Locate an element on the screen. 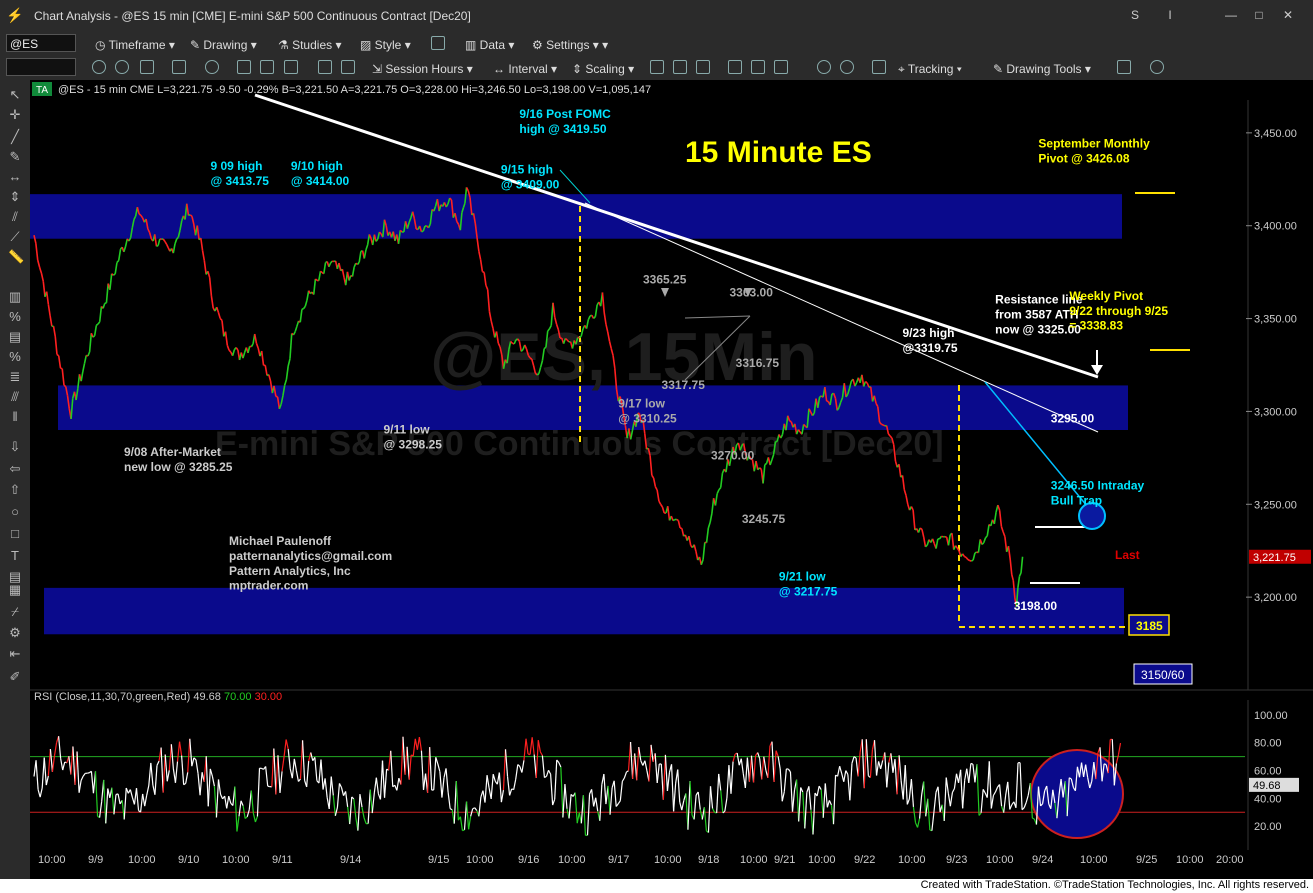  chart-annotation: 9 09 high is located at coordinates (237, 166).